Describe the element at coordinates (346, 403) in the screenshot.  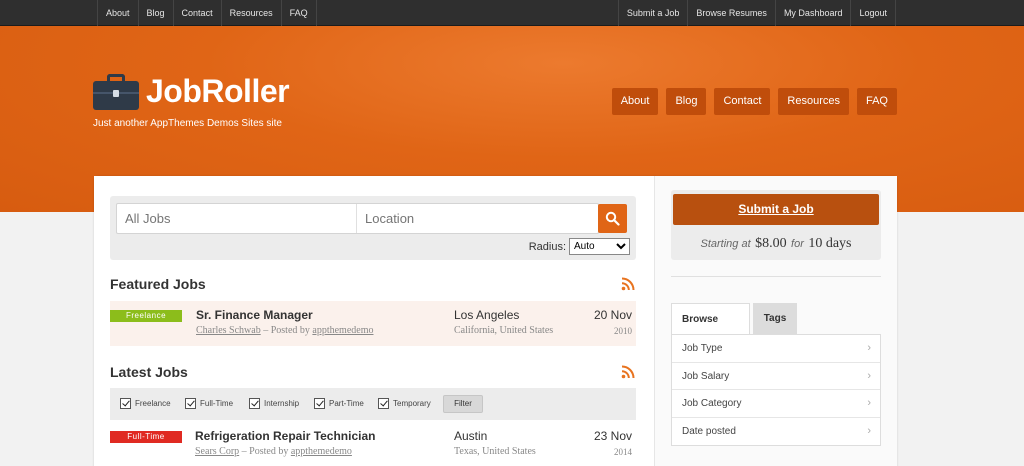
I see `filter-label: Part-Time` at that location.